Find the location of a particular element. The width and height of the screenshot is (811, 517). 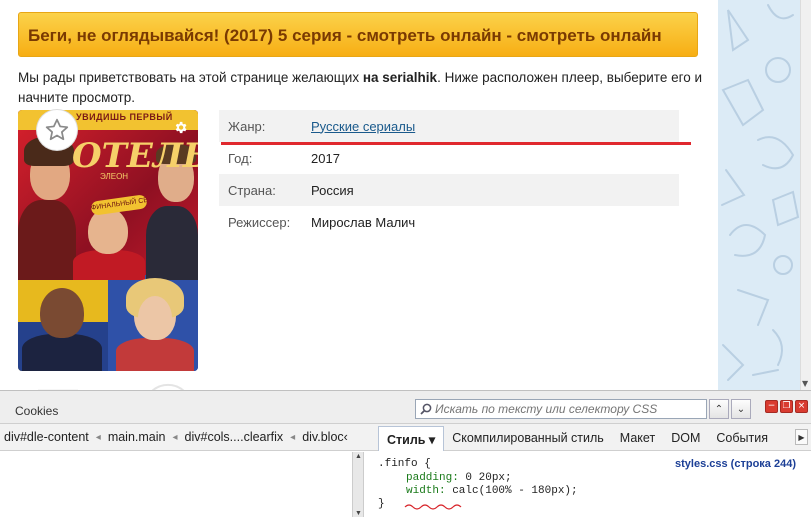

restore-icon: ❐ is located at coordinates (786, 406).